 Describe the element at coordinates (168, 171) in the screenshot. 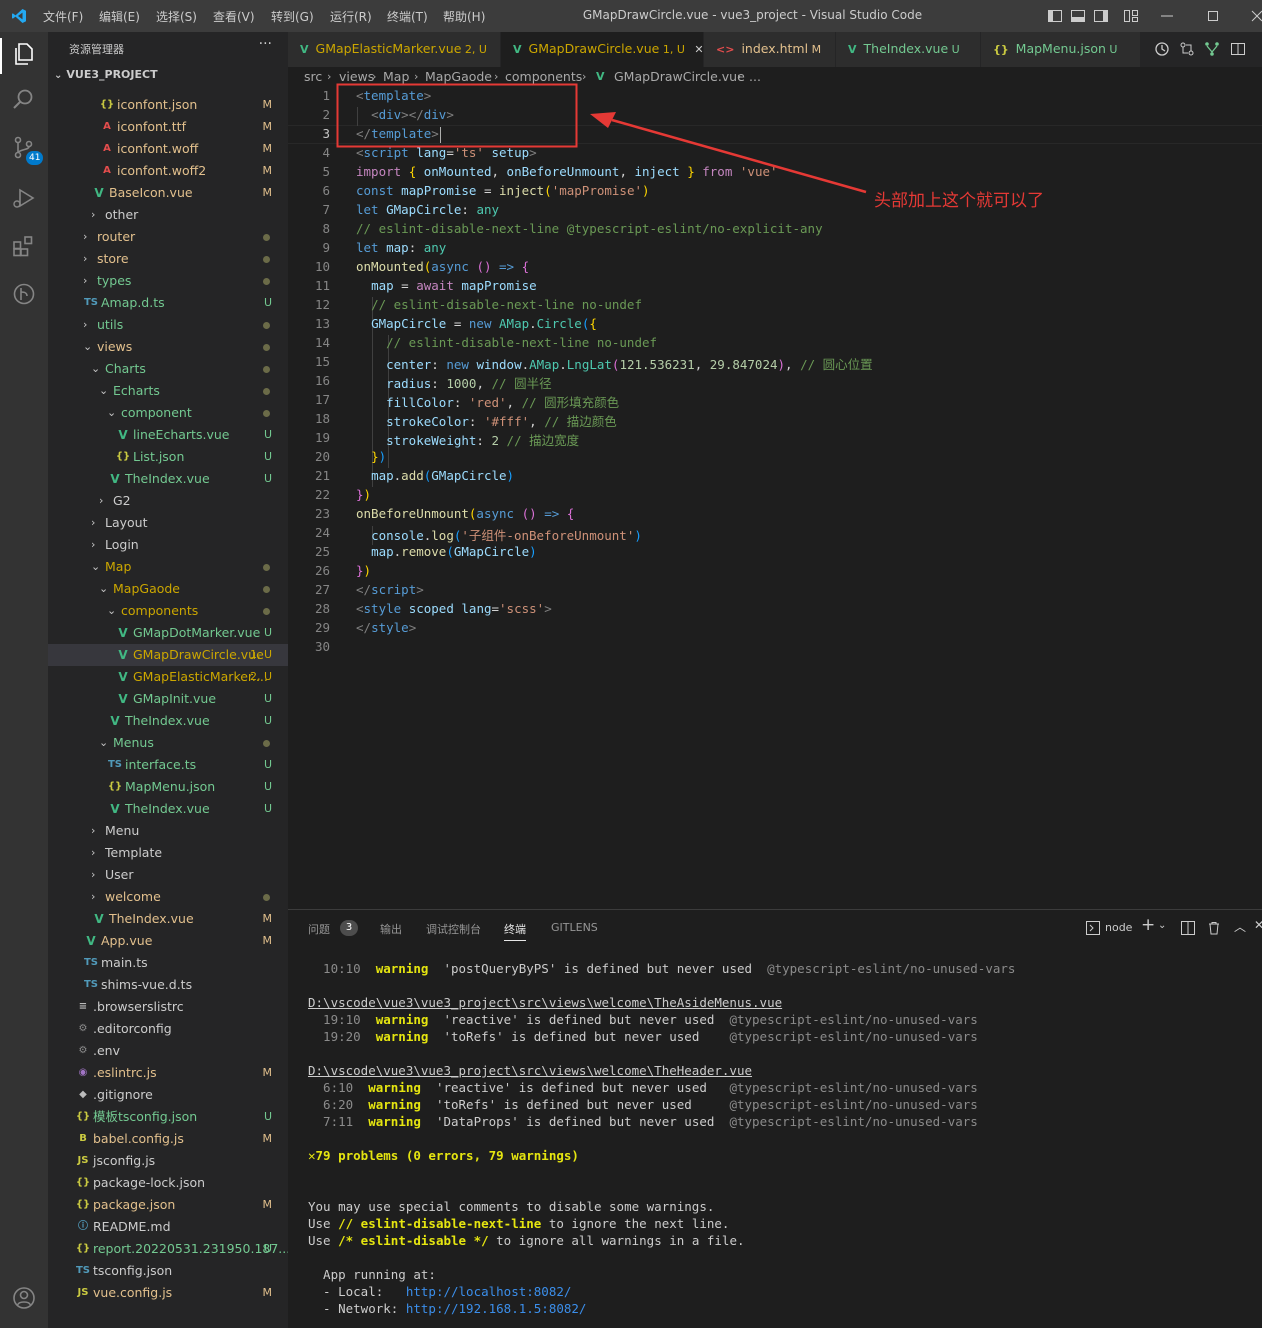

I see `tree-file: Aiconfont.woff2 M` at that location.